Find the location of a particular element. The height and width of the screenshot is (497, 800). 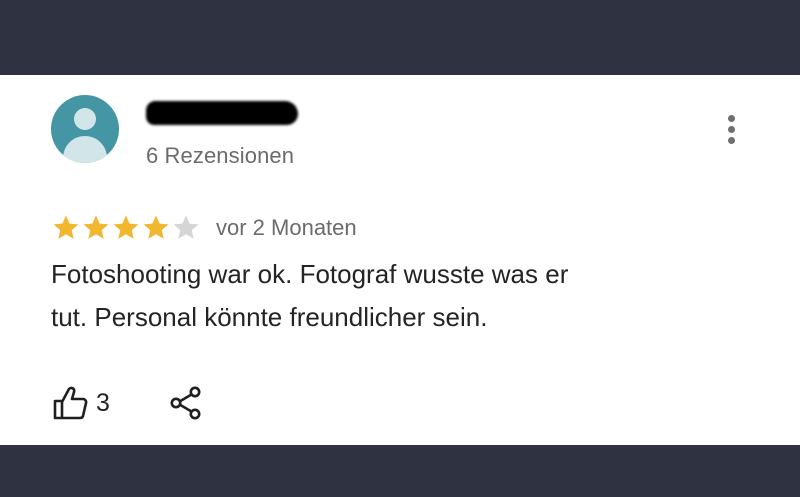

review-actions: 3 is located at coordinates (127, 403).